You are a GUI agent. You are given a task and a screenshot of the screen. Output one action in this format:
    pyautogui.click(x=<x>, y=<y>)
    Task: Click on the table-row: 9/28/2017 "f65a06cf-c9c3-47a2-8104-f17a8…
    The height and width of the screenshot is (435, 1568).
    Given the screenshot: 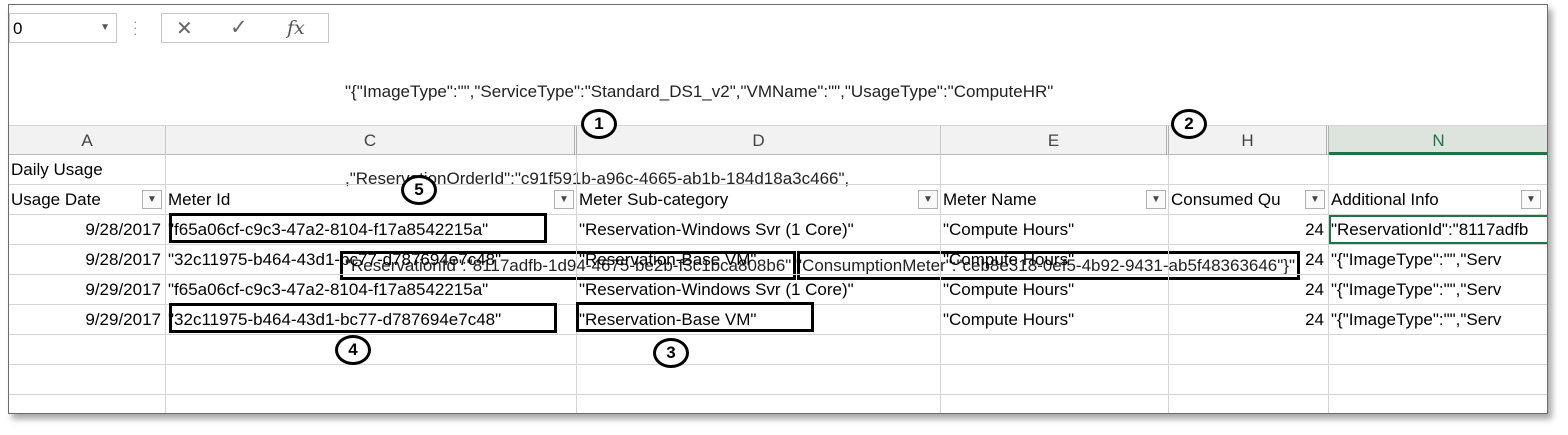 What is the action you would take?
    pyautogui.click(x=778, y=230)
    